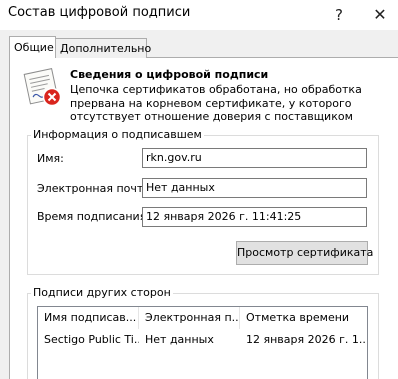 The image size is (398, 379). I want to click on certificate-error-icon, so click(42, 87).